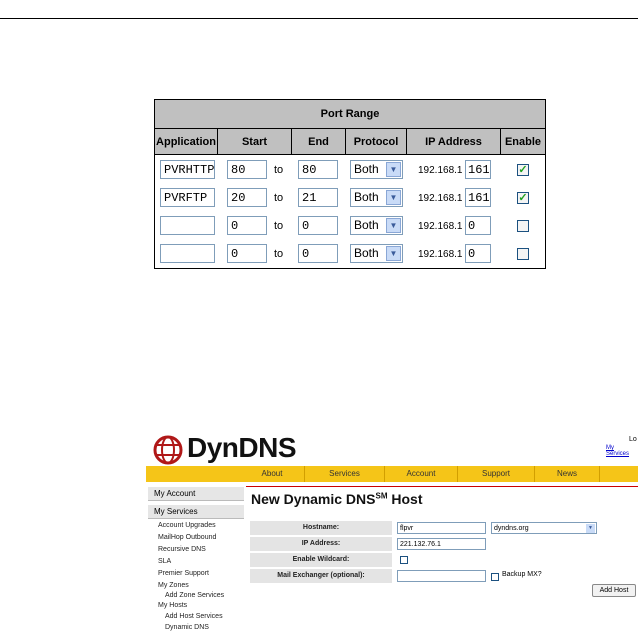  Describe the element at coordinates (511, 528) in the screenshot. I see `domain-value: dyndns.org` at that location.